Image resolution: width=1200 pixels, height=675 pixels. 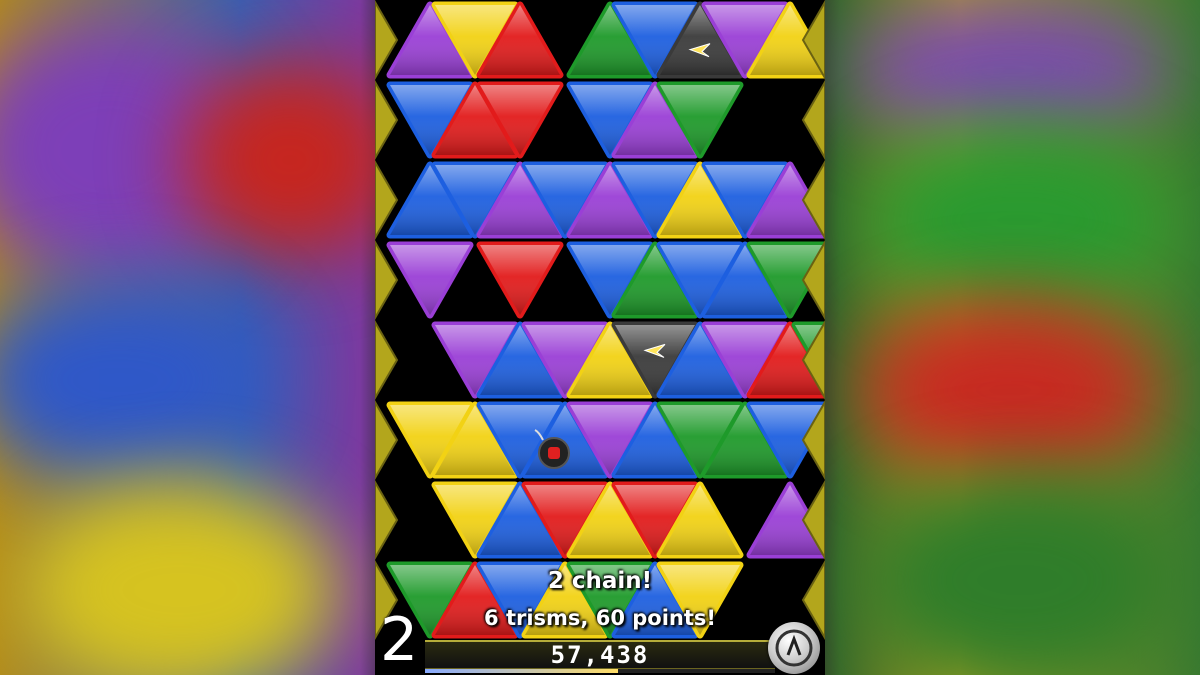 I want to click on score-value: 57,438, so click(x=600, y=655).